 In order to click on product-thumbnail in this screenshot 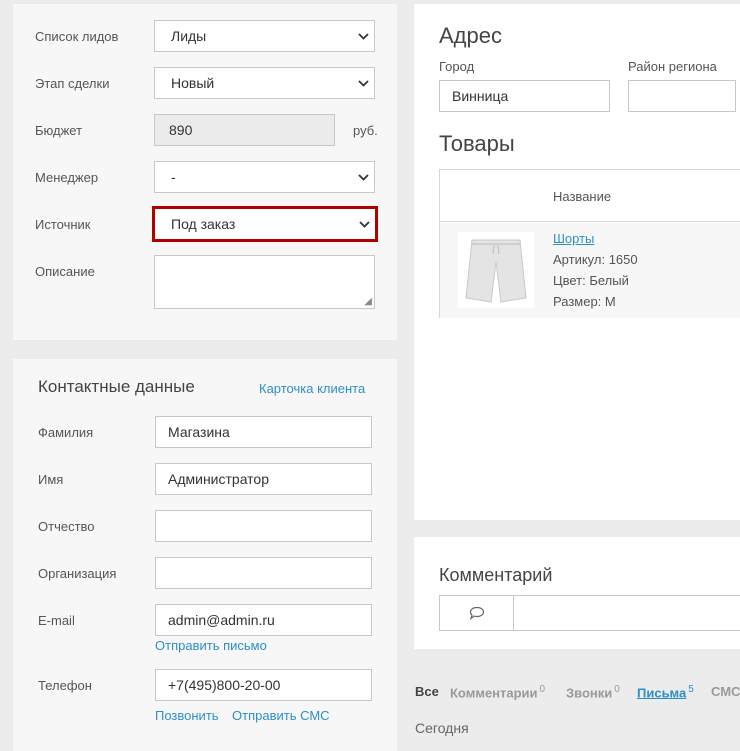, I will do `click(496, 270)`.